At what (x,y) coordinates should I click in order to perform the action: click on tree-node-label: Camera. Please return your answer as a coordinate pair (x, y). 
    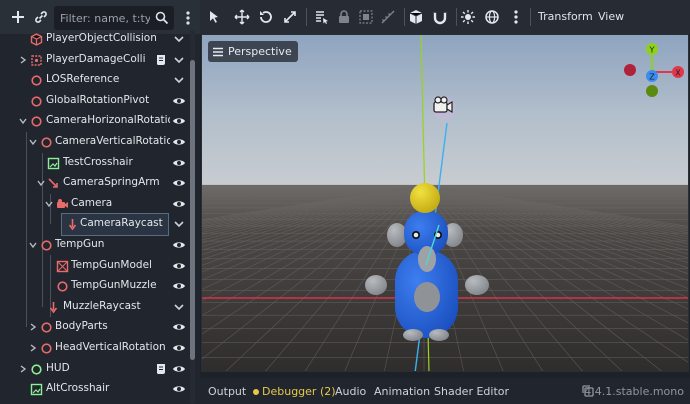
    Looking at the image, I should click on (92, 202).